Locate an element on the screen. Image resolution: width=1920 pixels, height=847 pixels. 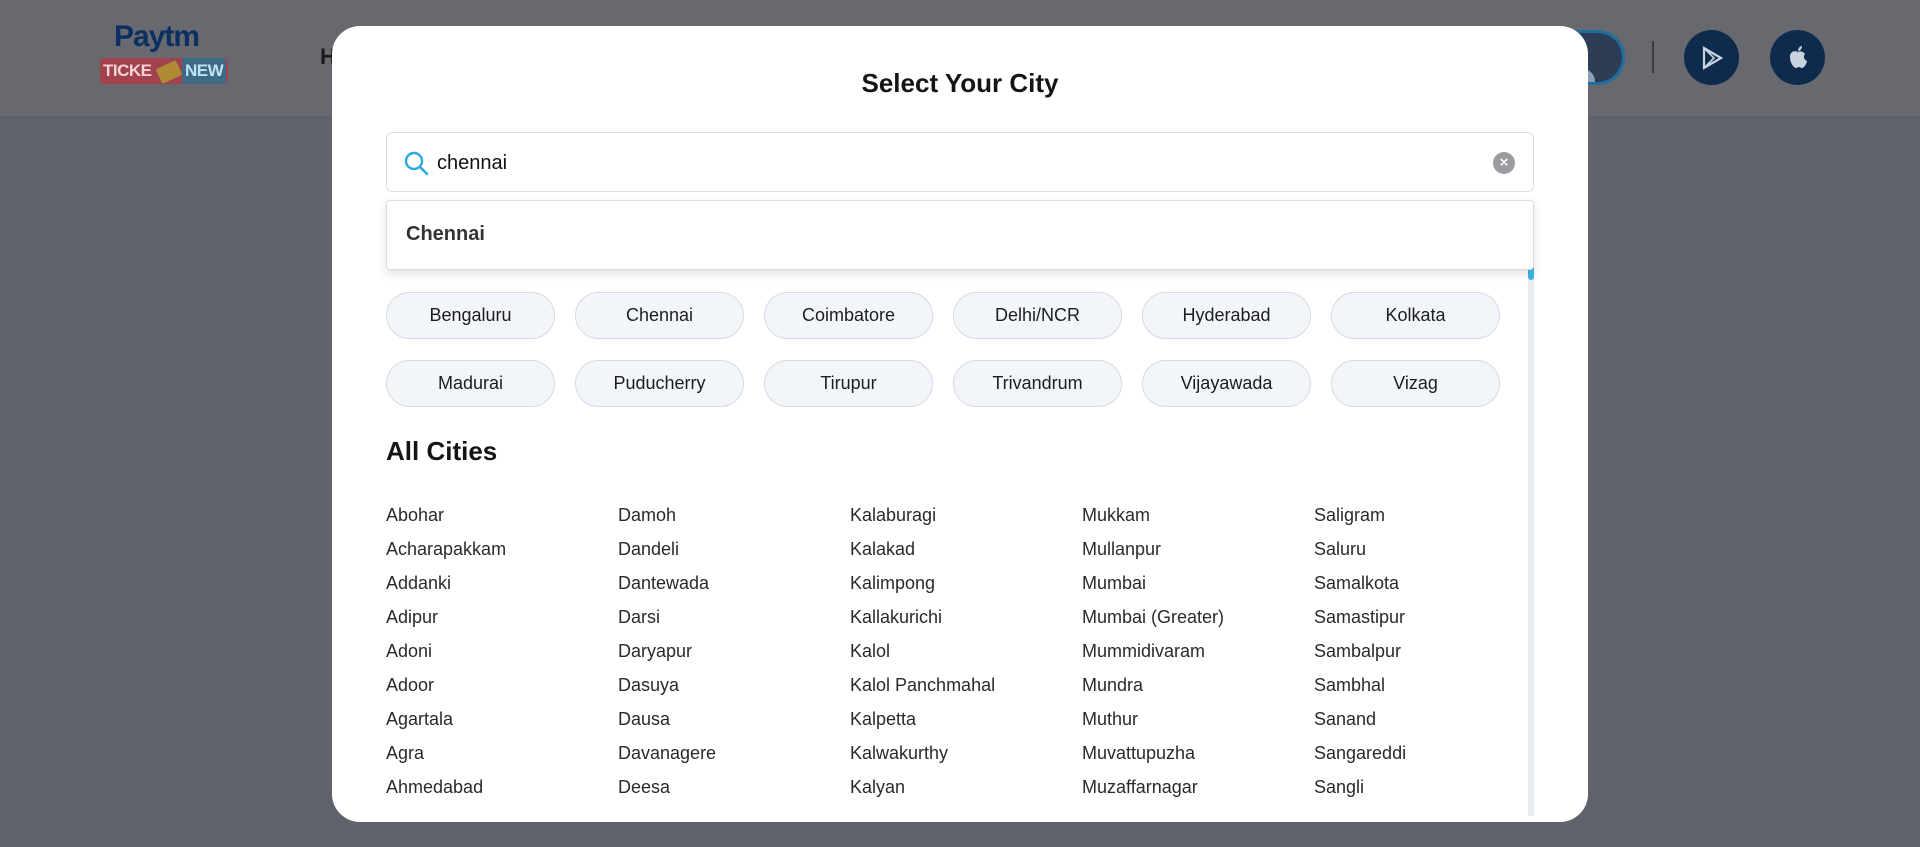
city-link: Kalpetta is located at coordinates (966, 719).